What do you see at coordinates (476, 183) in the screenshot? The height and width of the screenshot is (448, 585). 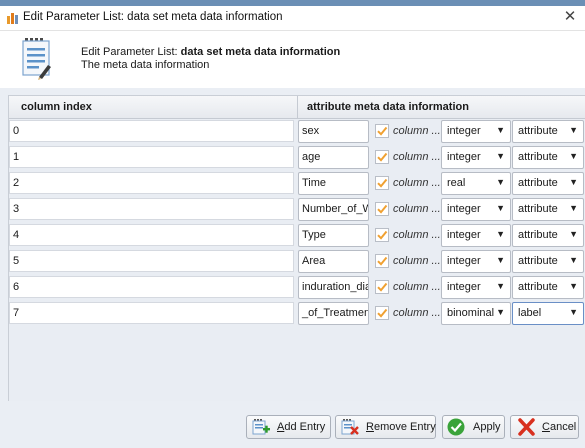 I see `value-type-dropdown: real ▼` at bounding box center [476, 183].